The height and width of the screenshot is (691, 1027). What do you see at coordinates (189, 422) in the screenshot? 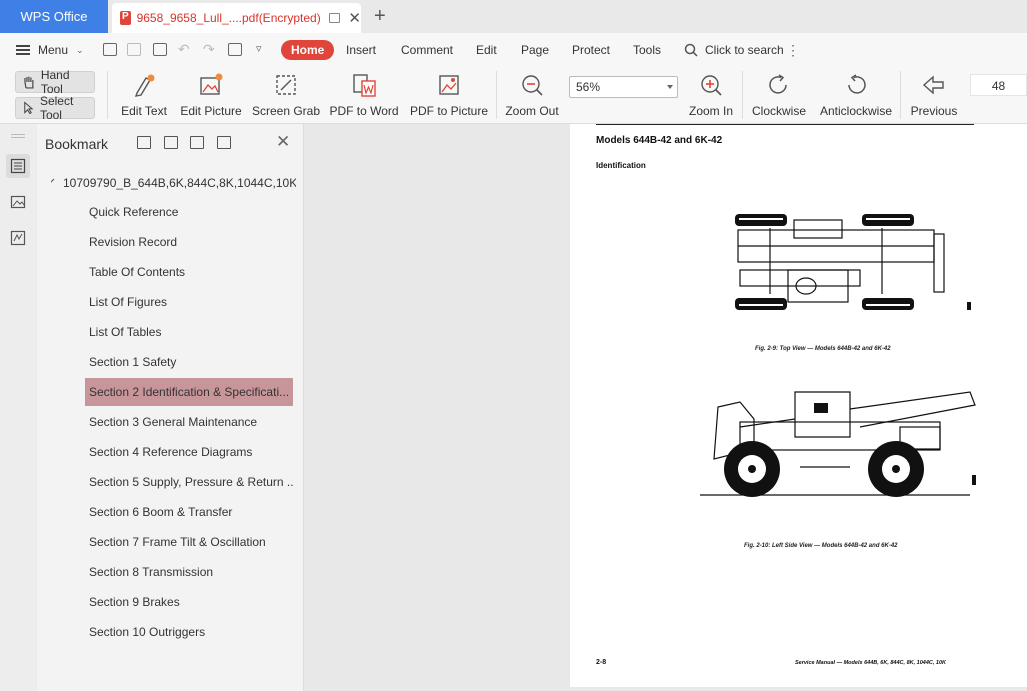
I see `bookmark-item: Section 3 General Maintenance` at bounding box center [189, 422].